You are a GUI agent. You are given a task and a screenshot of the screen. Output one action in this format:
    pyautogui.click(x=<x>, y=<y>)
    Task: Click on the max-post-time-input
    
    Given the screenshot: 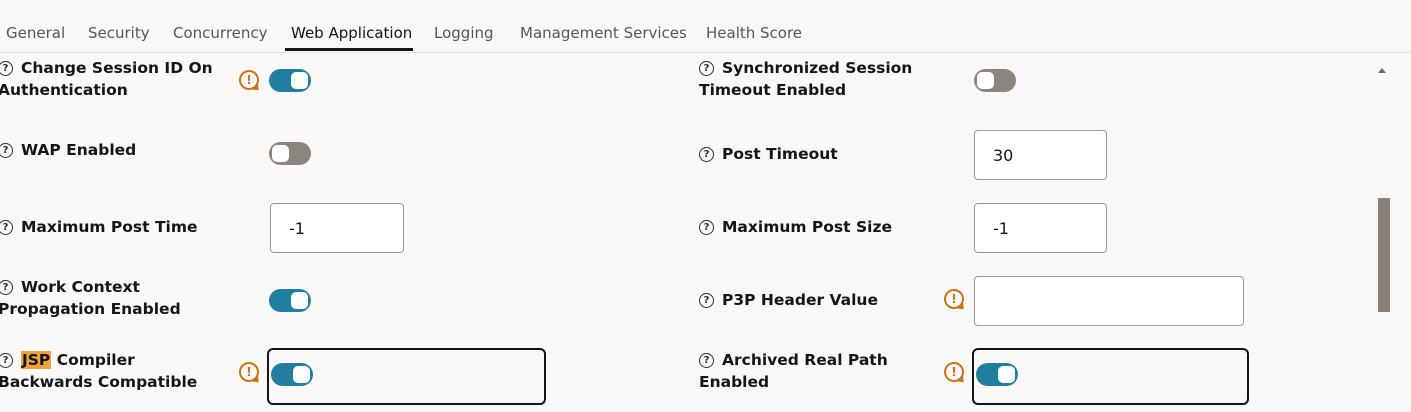 What is the action you would take?
    pyautogui.click(x=337, y=228)
    